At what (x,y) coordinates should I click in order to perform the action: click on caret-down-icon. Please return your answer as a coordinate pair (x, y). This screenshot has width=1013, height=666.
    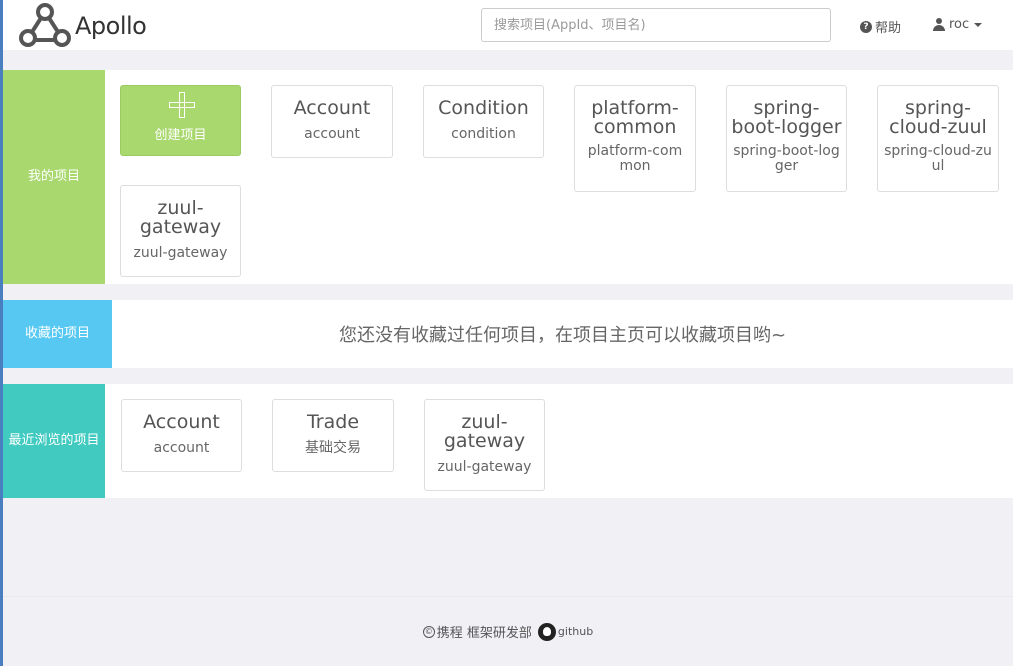
    Looking at the image, I should click on (978, 24).